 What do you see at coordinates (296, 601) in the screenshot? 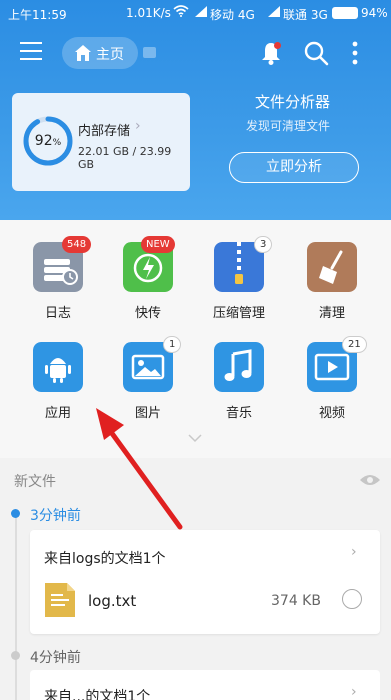
I see `file-size: 374 KB` at bounding box center [296, 601].